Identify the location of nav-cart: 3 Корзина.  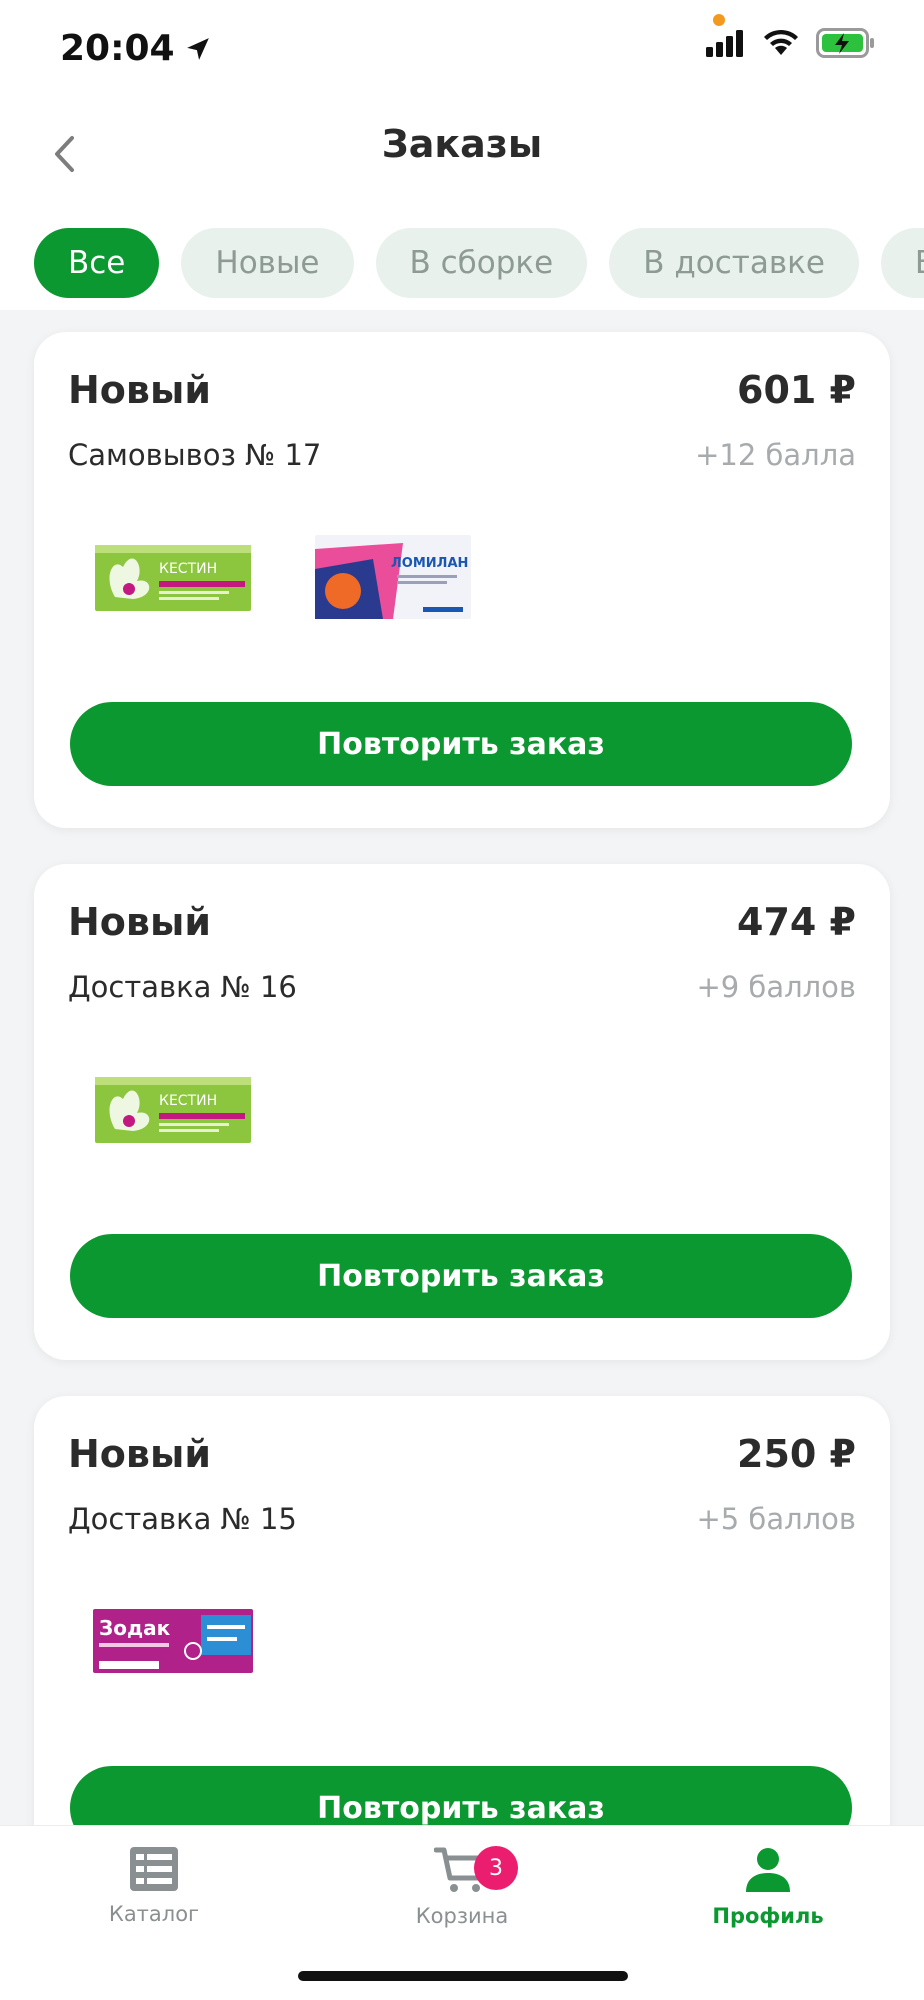
(462, 1887).